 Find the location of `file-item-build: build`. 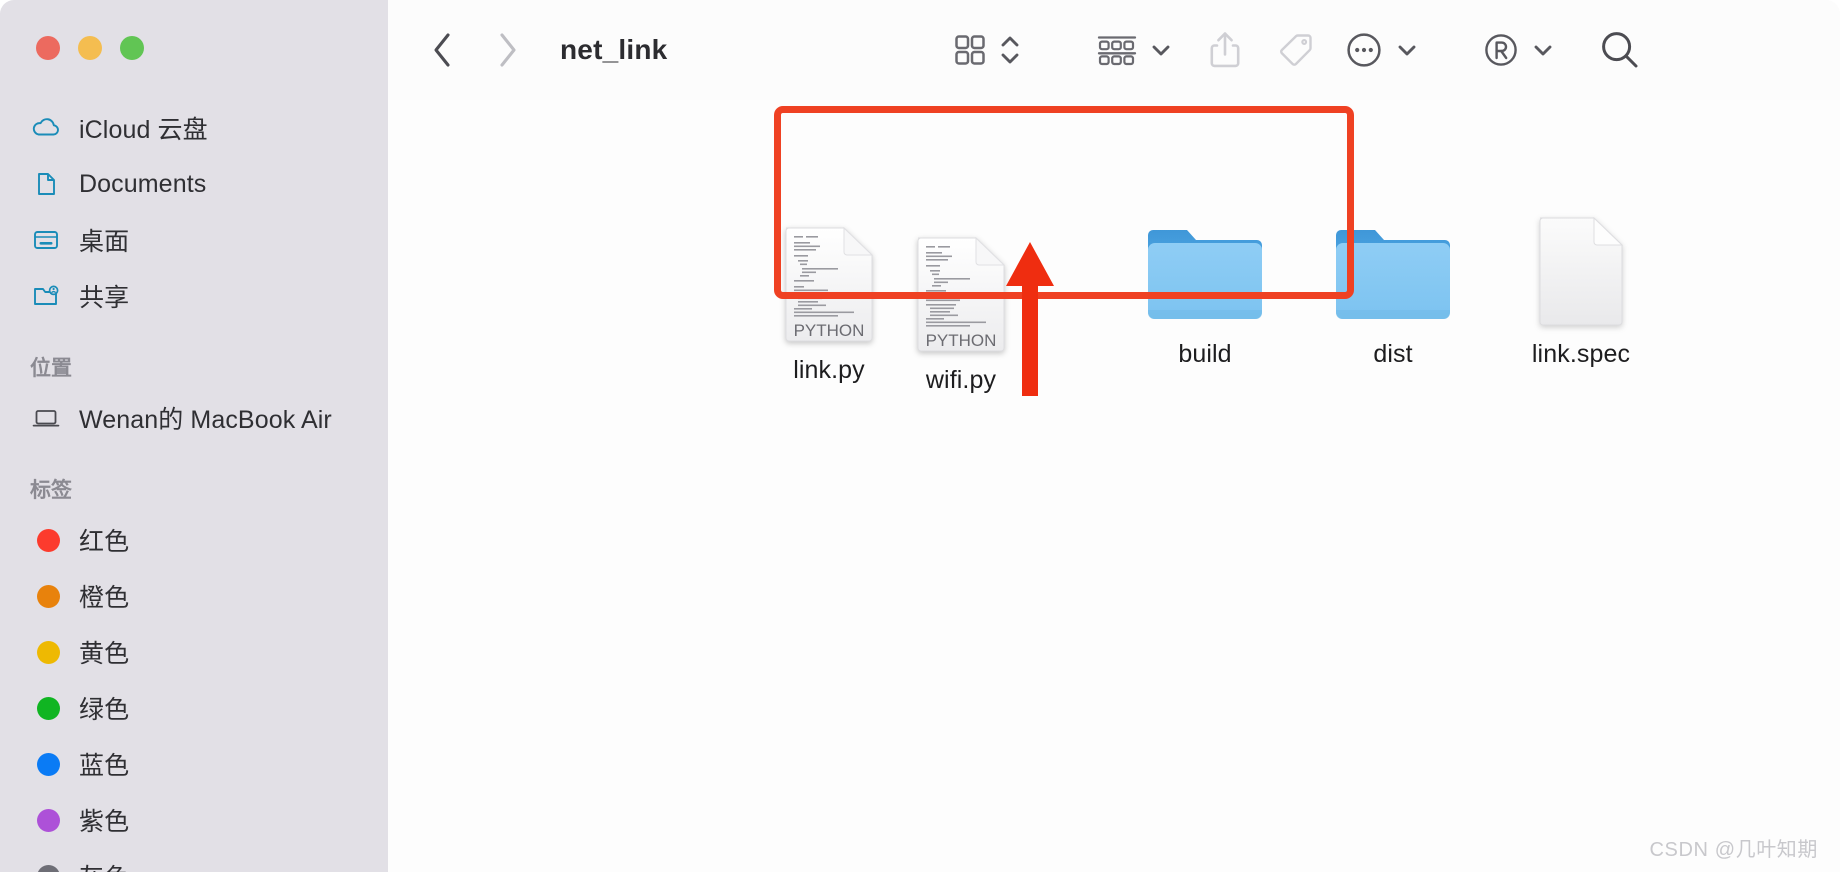

file-item-build: build is located at coordinates (1205, 282).